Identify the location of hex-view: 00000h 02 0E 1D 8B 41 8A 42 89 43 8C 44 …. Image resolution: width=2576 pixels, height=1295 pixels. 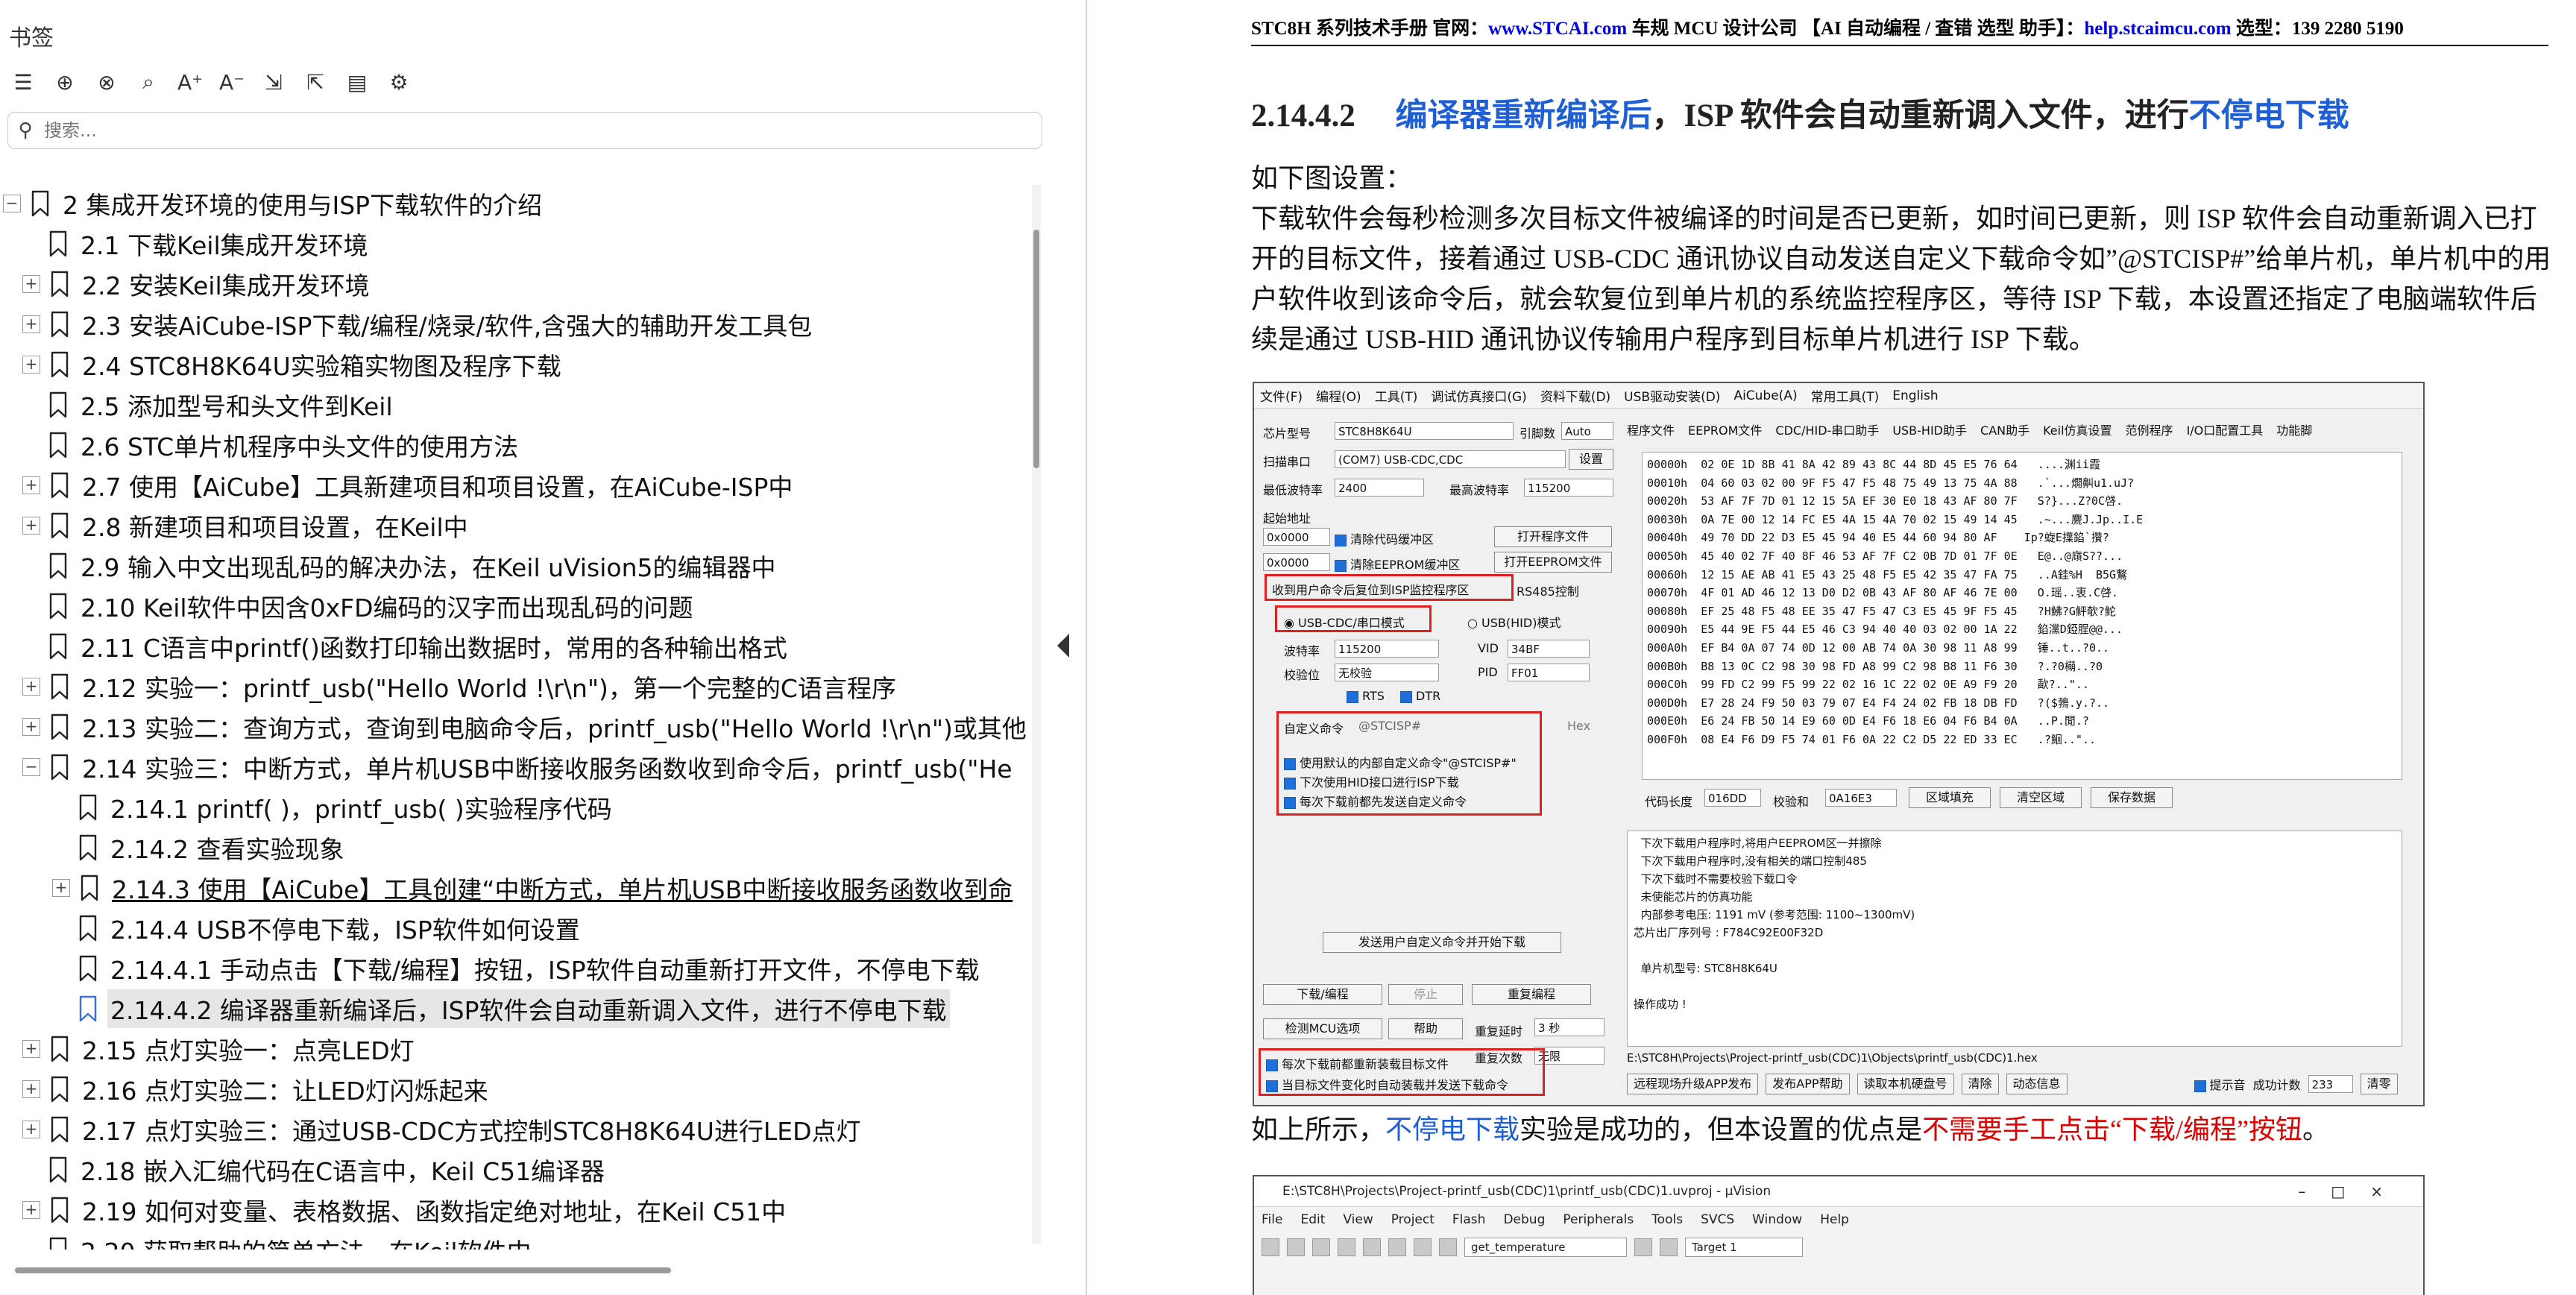
(2022, 616).